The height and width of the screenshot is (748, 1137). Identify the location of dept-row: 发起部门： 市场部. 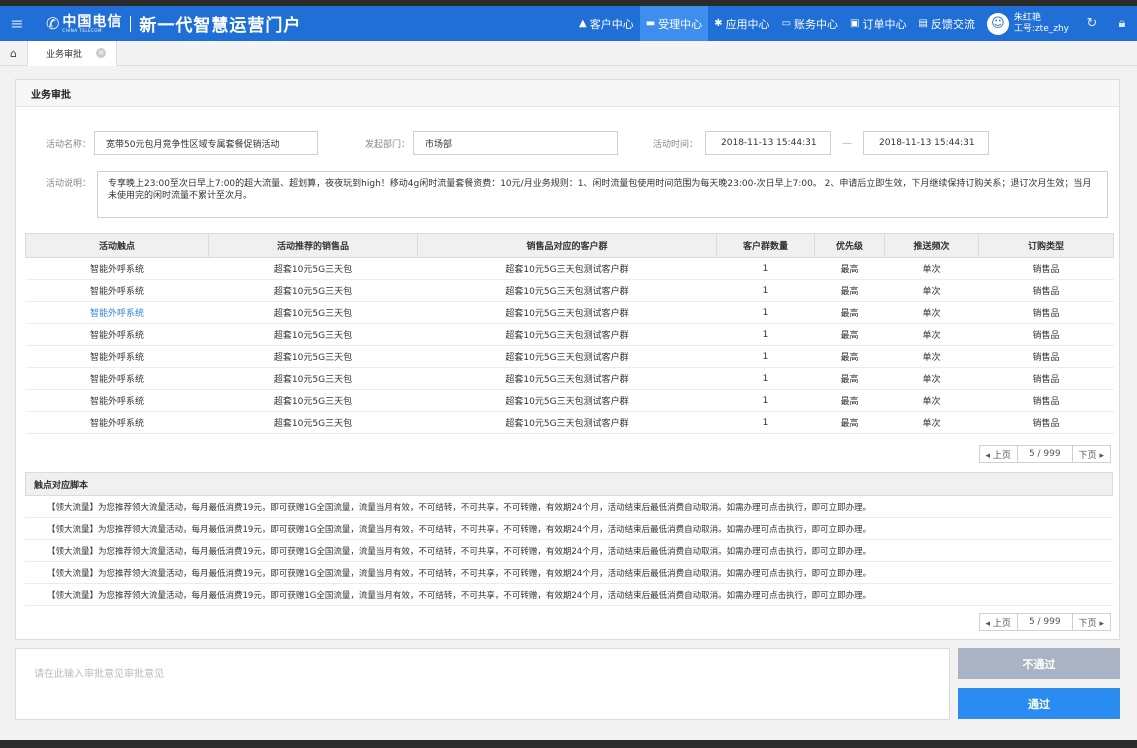
(492, 143).